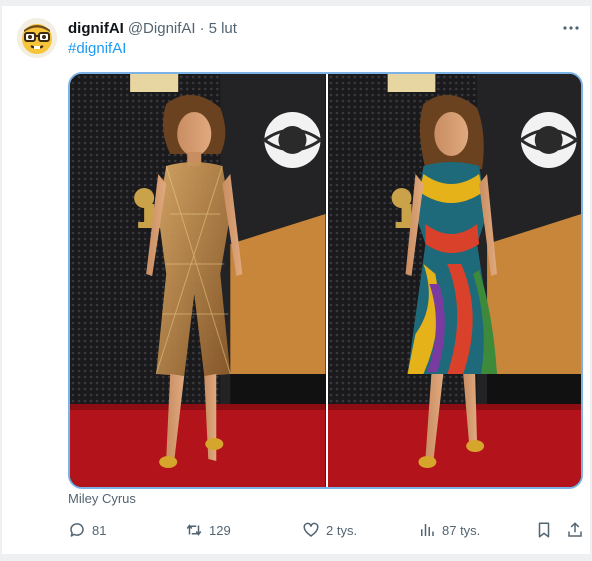 Image resolution: width=592 pixels, height=561 pixels. What do you see at coordinates (77, 530) in the screenshot?
I see `speech-bubble-icon` at bounding box center [77, 530].